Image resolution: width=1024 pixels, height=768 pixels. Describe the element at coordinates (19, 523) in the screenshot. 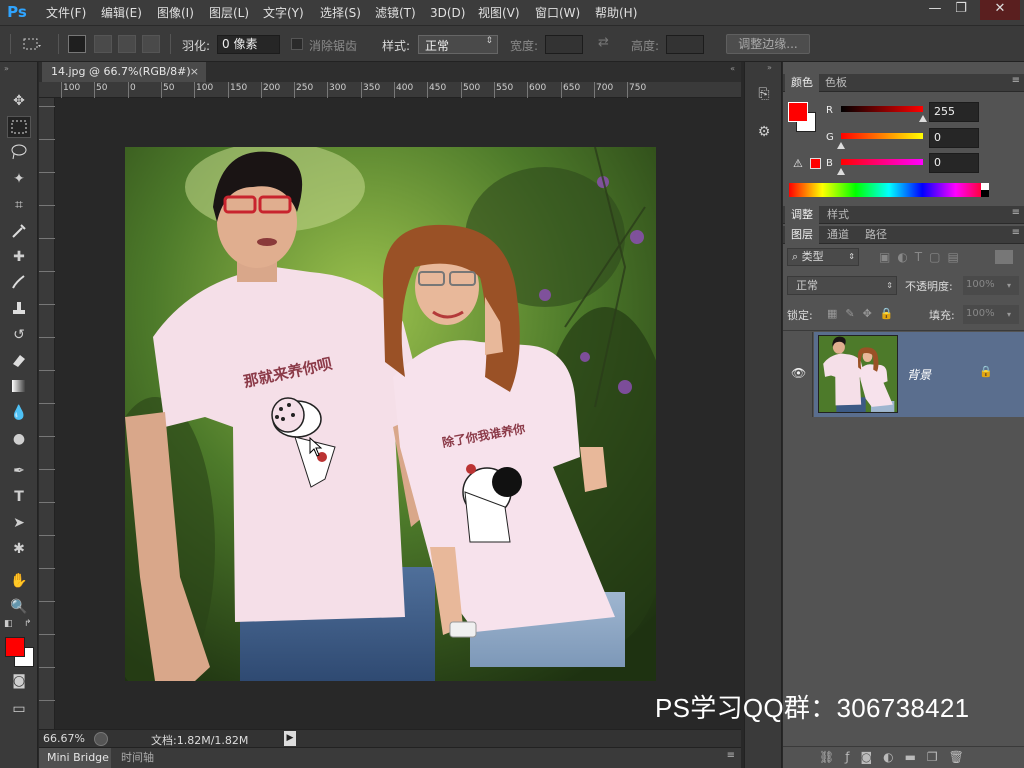

I see `path-selection-tool-icon: ➤` at that location.